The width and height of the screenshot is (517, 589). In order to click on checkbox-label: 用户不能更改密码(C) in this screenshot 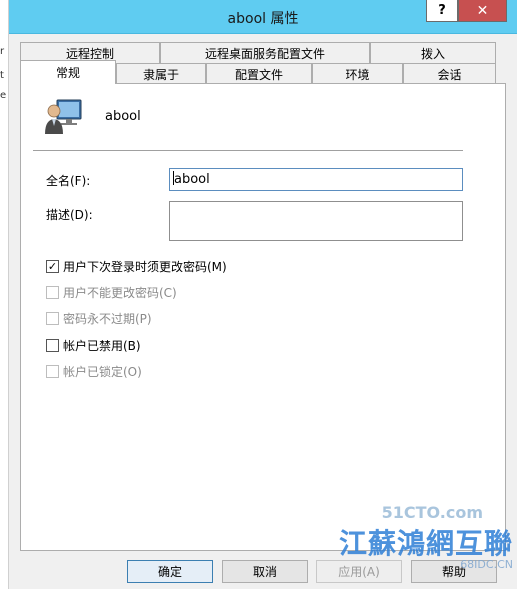, I will do `click(120, 293)`.